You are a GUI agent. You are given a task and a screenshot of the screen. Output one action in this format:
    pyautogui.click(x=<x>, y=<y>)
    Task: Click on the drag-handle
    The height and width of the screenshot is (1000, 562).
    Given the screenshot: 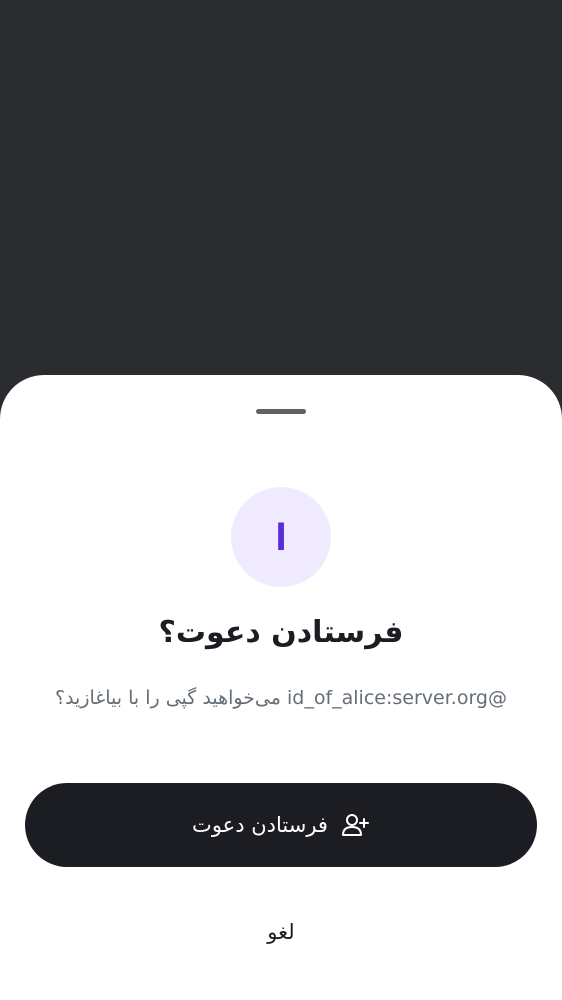 What is the action you would take?
    pyautogui.click(x=281, y=411)
    